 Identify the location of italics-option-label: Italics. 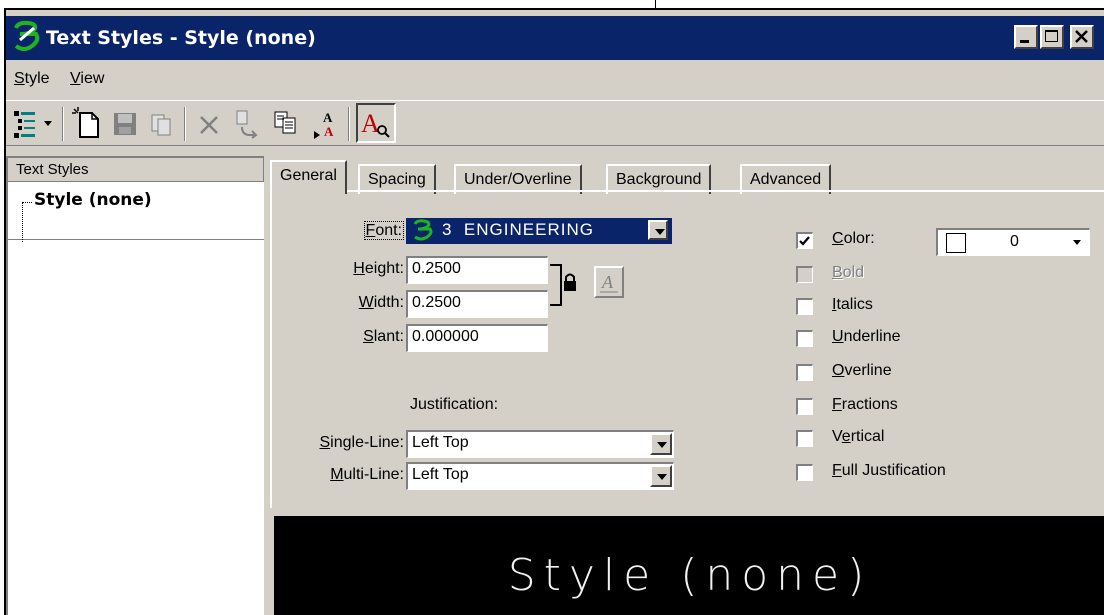
(852, 305).